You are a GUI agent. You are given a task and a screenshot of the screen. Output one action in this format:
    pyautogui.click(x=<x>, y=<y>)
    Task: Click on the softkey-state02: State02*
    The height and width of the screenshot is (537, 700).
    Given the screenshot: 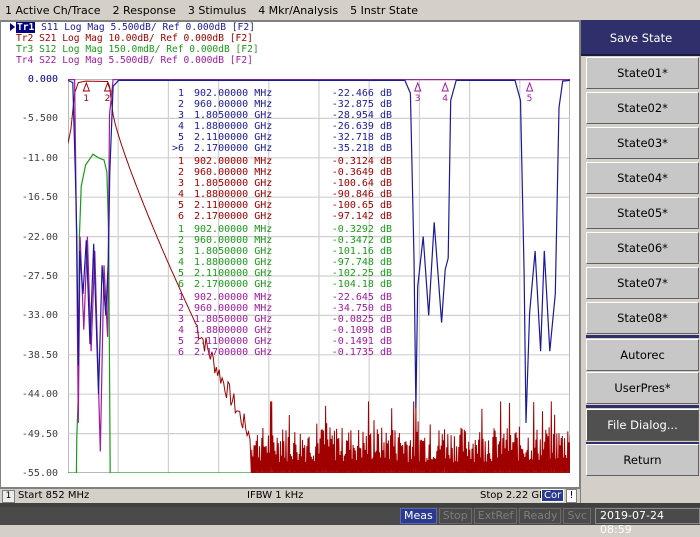 What is the action you would take?
    pyautogui.click(x=642, y=108)
    